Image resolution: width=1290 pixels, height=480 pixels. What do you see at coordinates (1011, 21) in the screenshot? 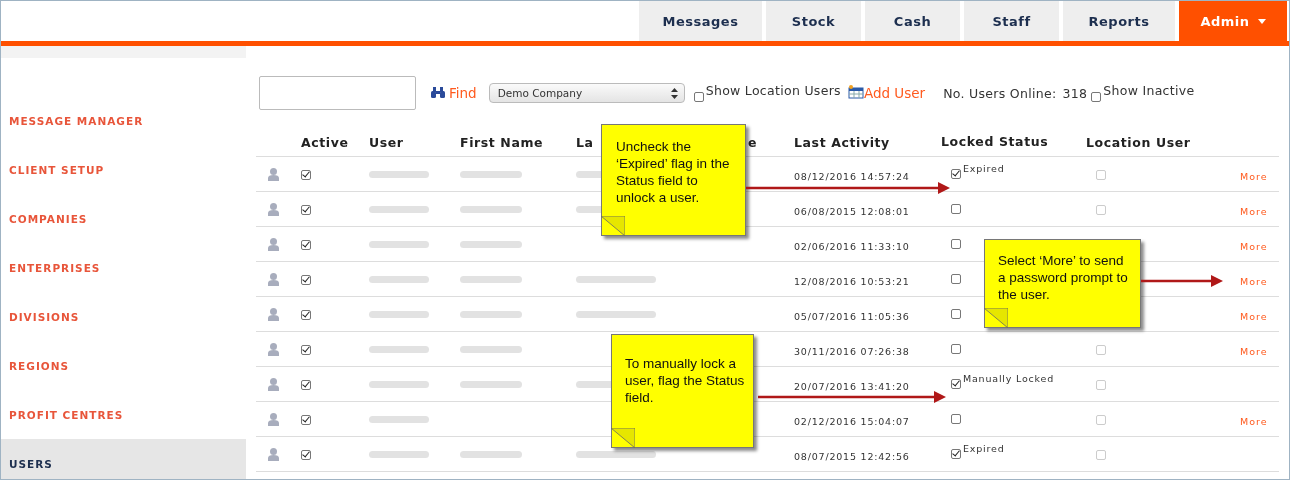
I see `nav-tab: Staff` at bounding box center [1011, 21].